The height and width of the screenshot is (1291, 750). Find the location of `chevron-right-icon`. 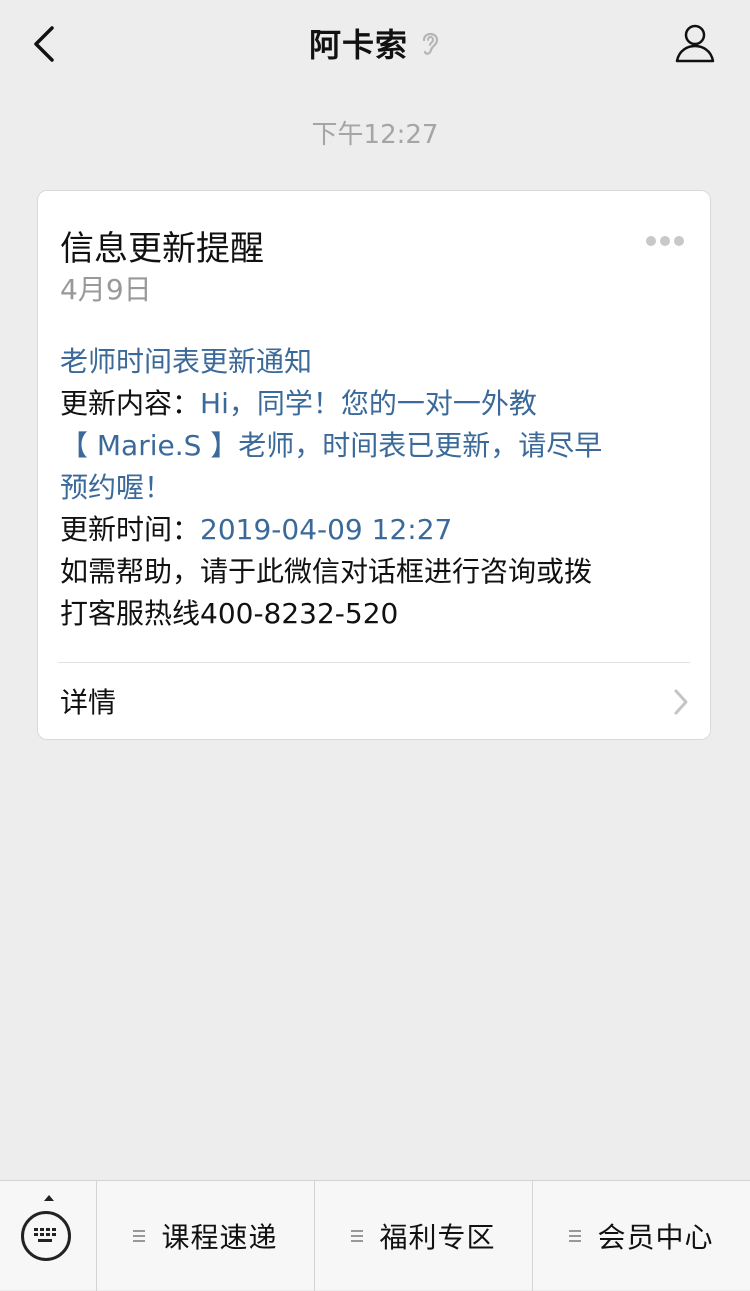

chevron-right-icon is located at coordinates (681, 702).